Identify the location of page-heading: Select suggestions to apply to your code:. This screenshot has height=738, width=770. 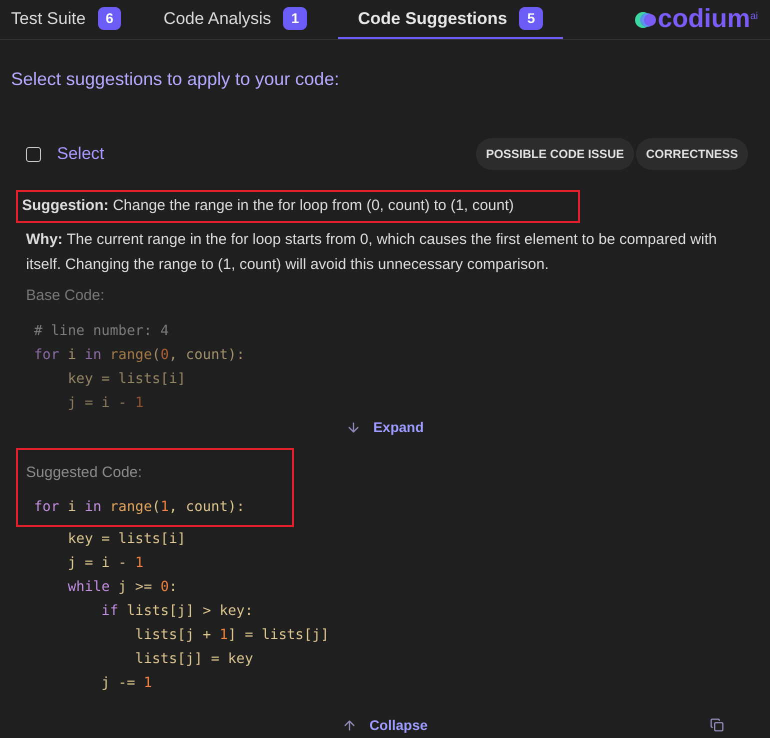
(175, 79).